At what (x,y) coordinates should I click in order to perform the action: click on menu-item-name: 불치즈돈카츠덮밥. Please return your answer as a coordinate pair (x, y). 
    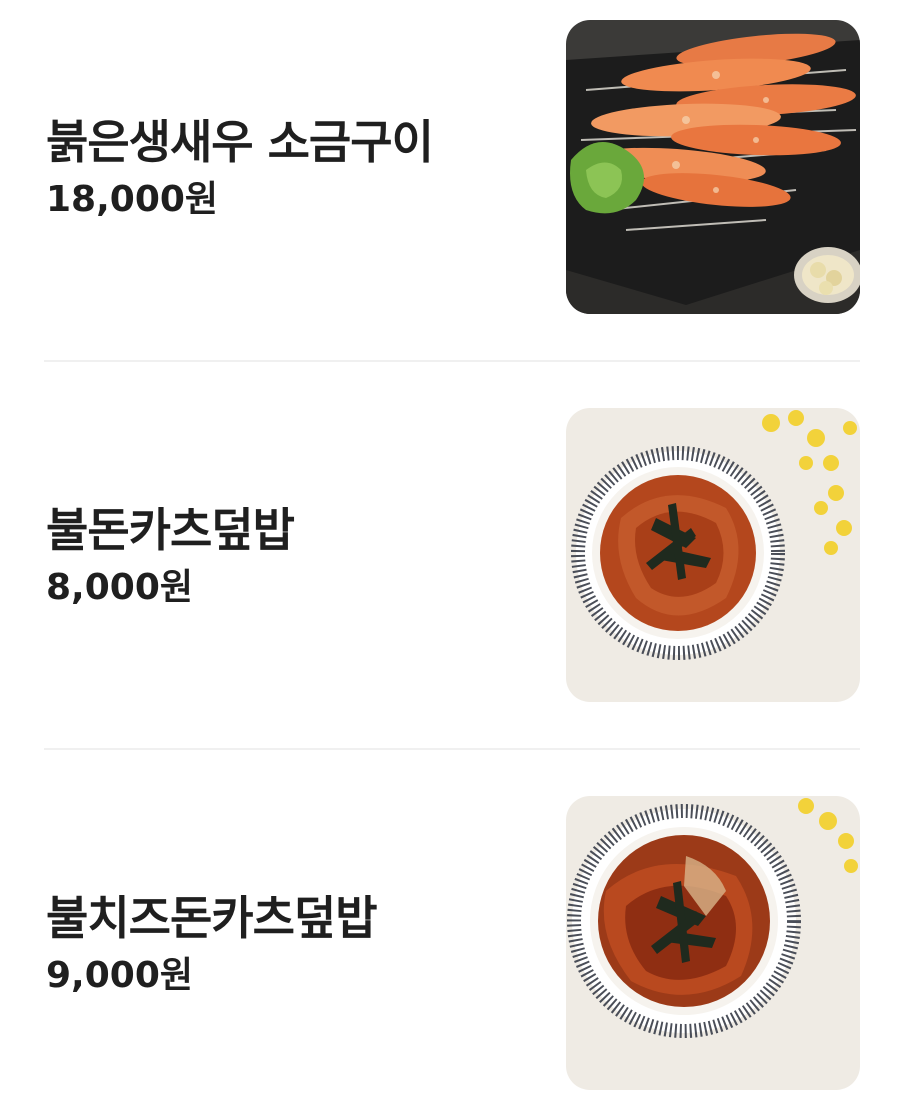
    Looking at the image, I should click on (212, 917).